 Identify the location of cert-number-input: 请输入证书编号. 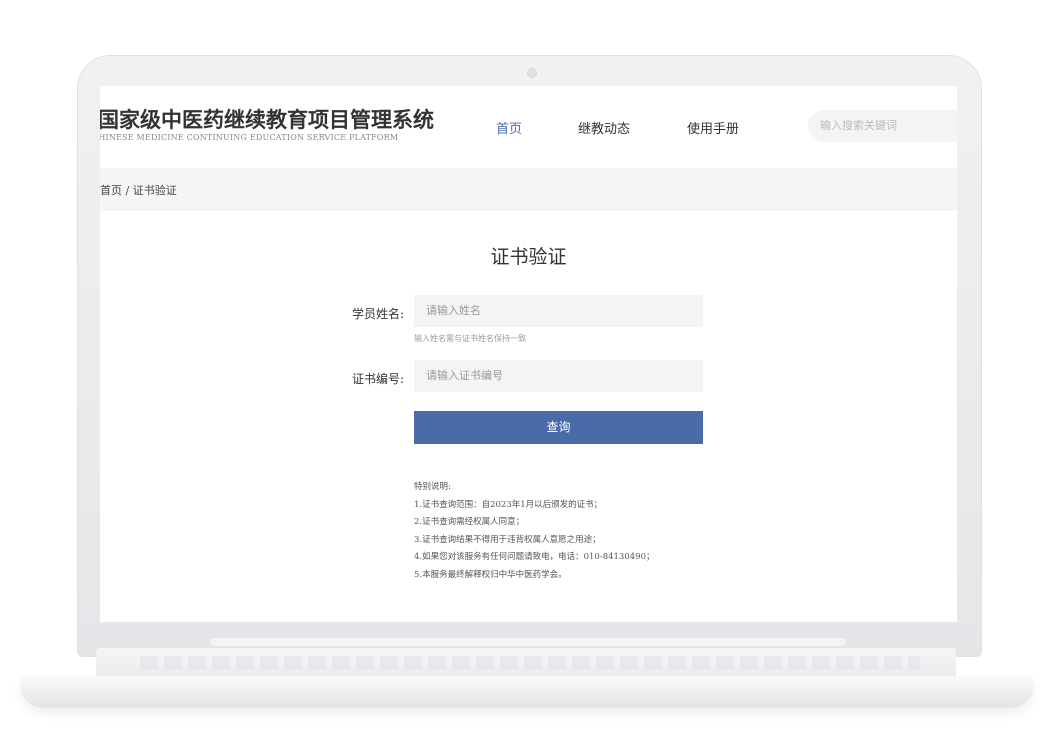
(558, 376).